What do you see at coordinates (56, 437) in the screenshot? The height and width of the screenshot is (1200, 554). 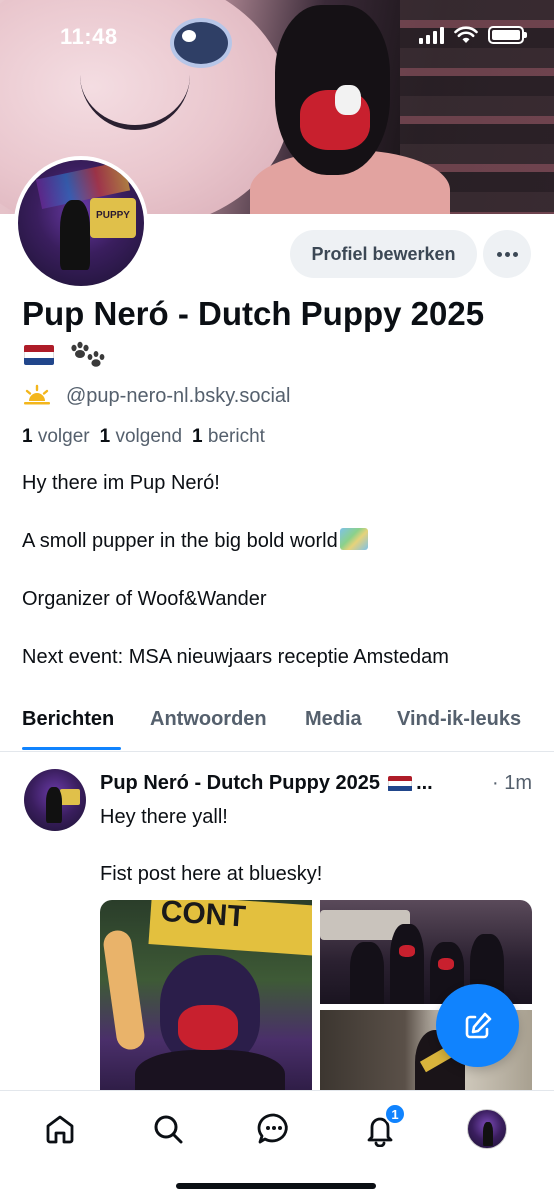 I see `followers-count: 1 volger` at bounding box center [56, 437].